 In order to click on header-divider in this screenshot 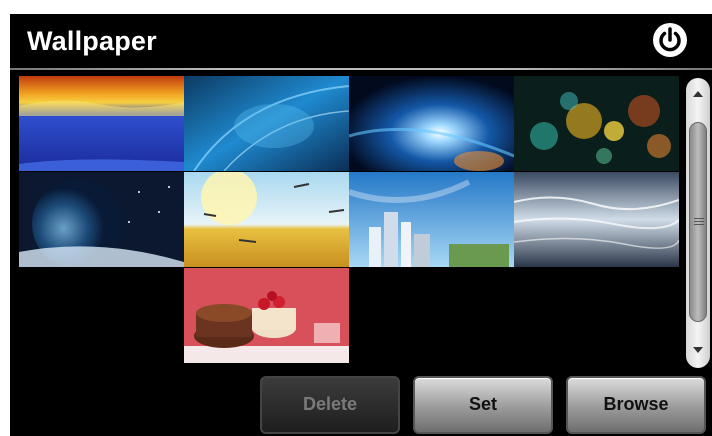, I will do `click(361, 69)`.